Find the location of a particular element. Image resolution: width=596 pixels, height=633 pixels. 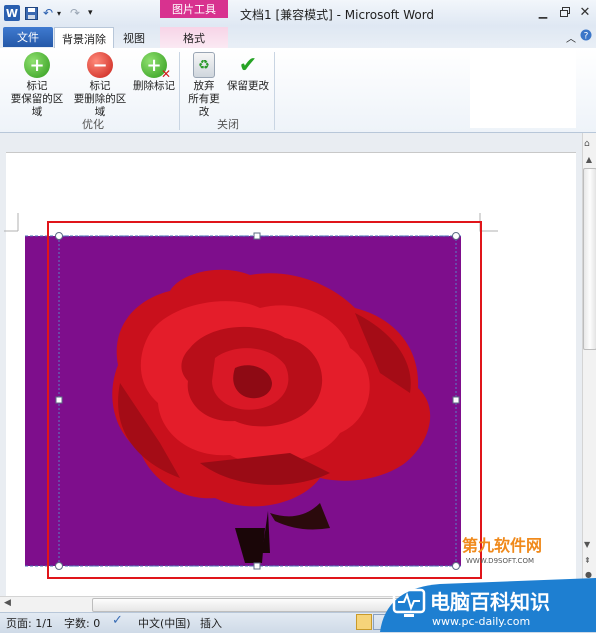

scroll-up-icon: ▲ is located at coordinates (589, 160).